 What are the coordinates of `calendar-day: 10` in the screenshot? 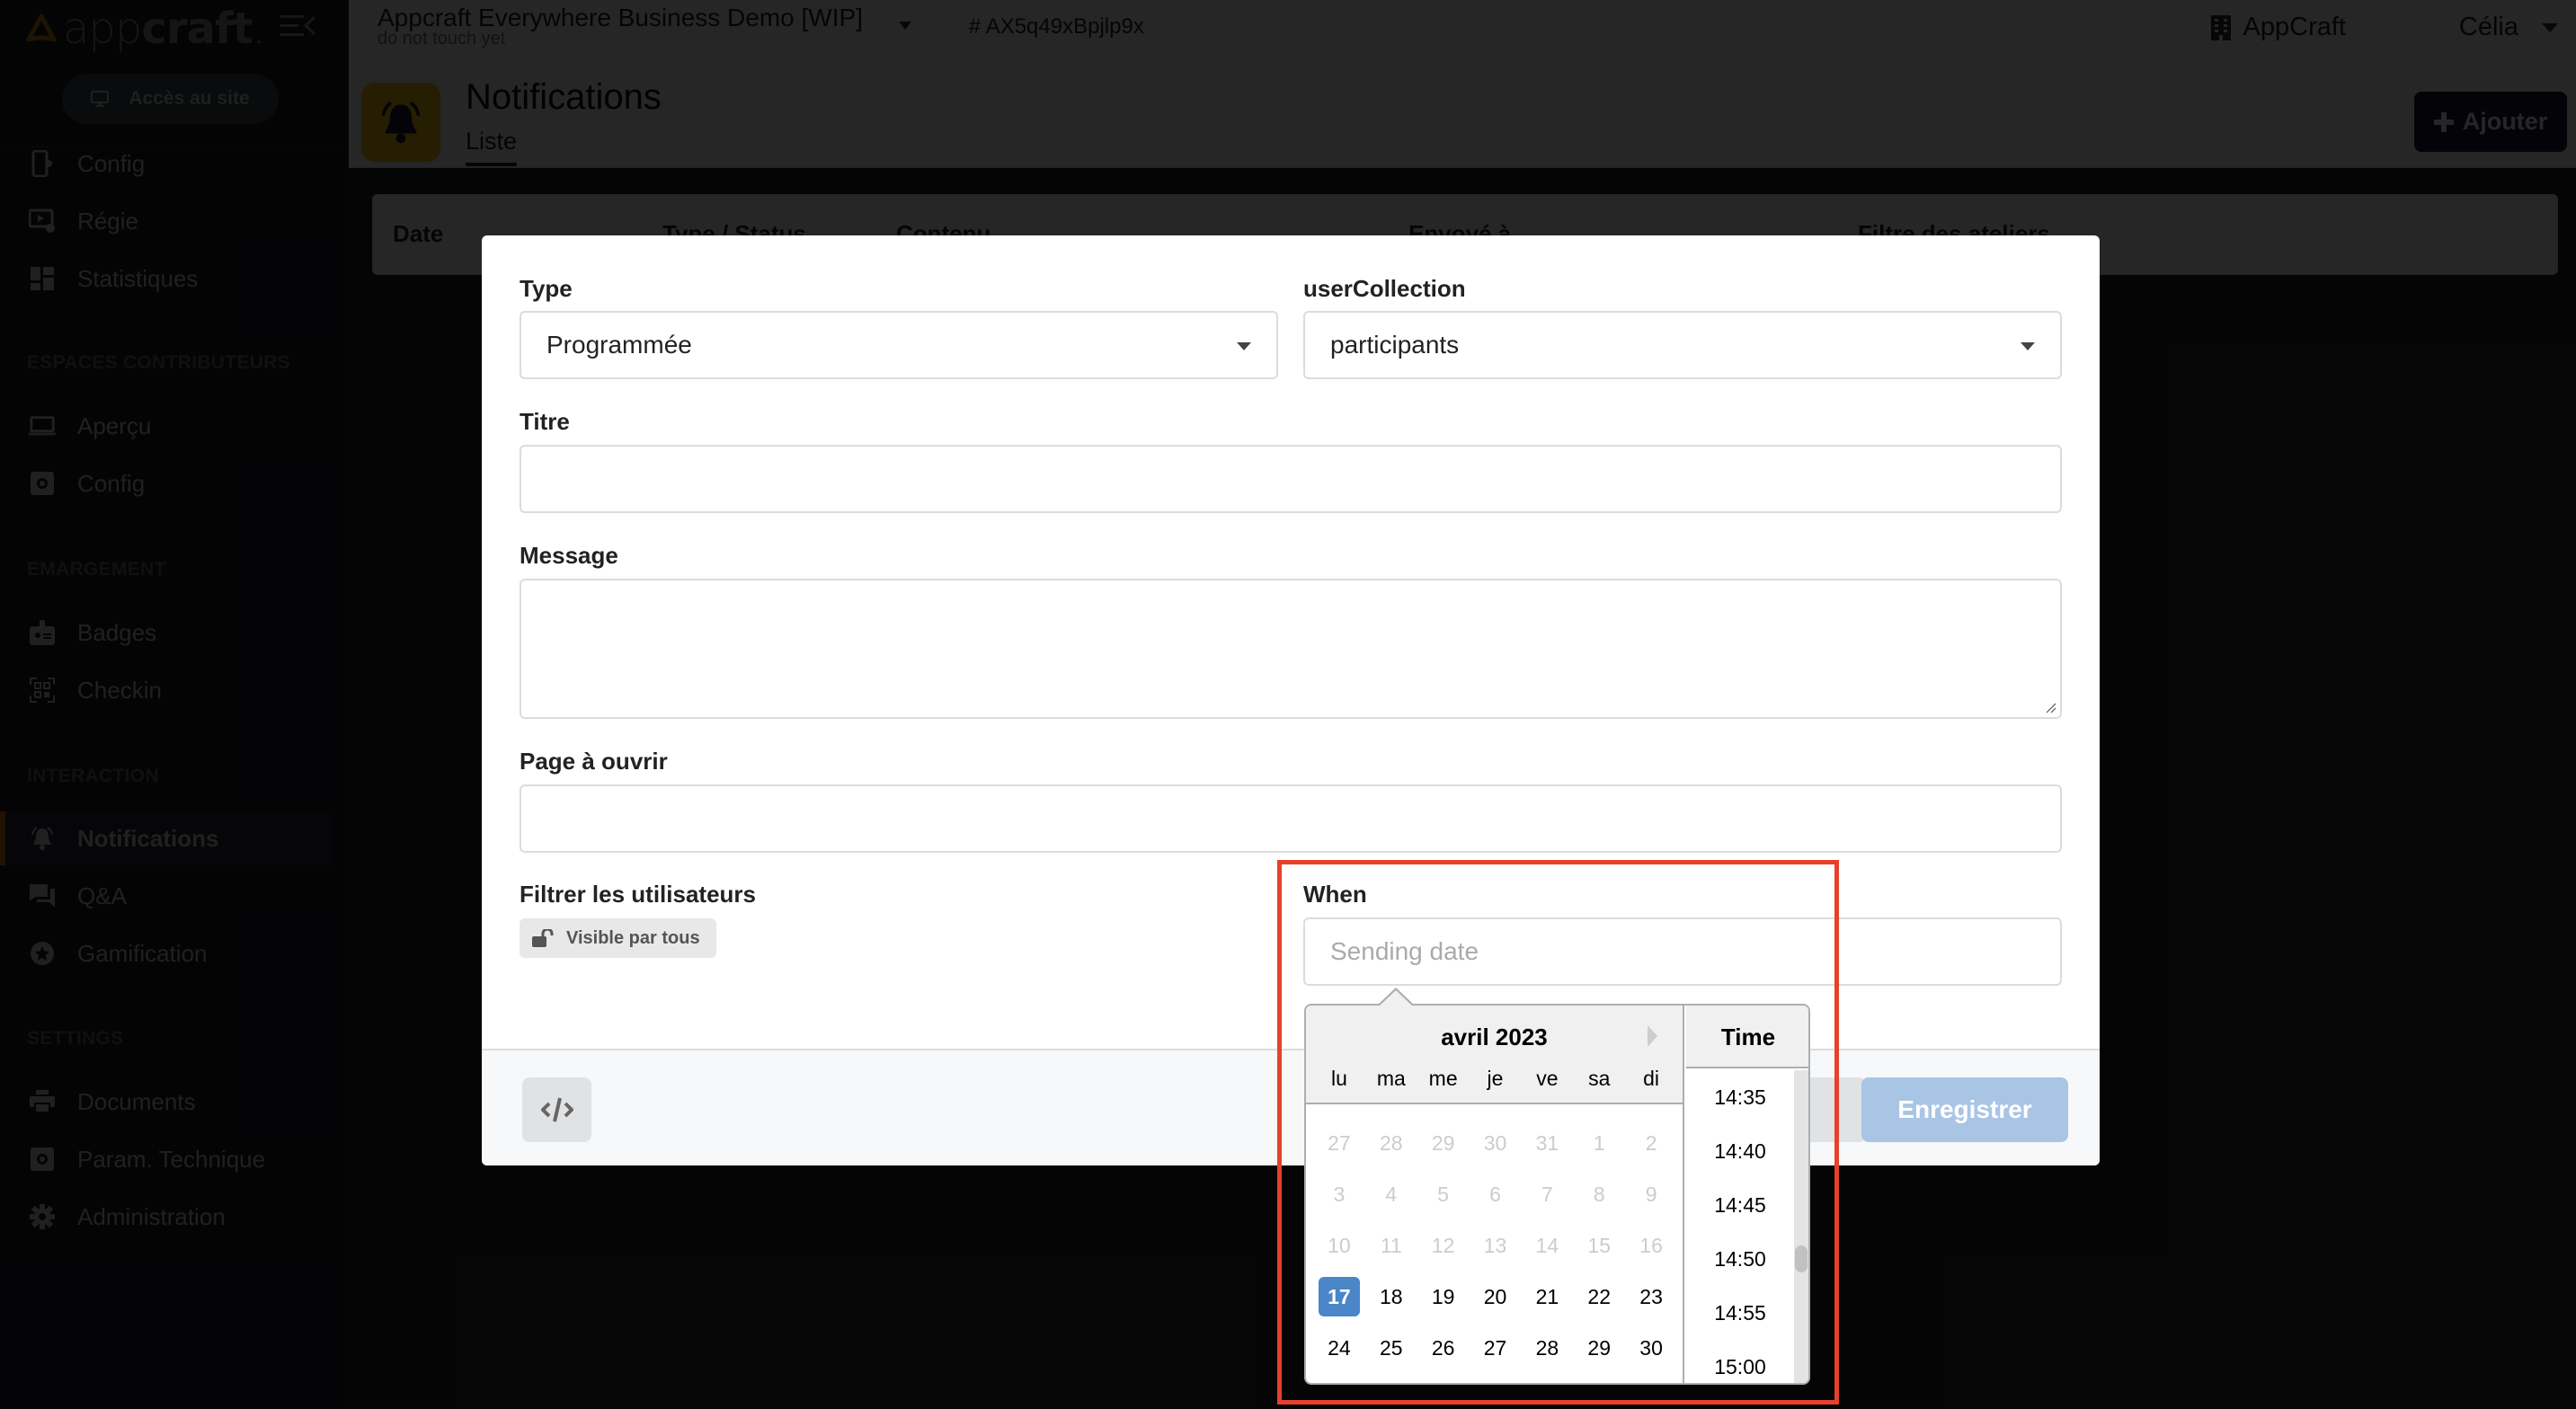 It's located at (1339, 1245).